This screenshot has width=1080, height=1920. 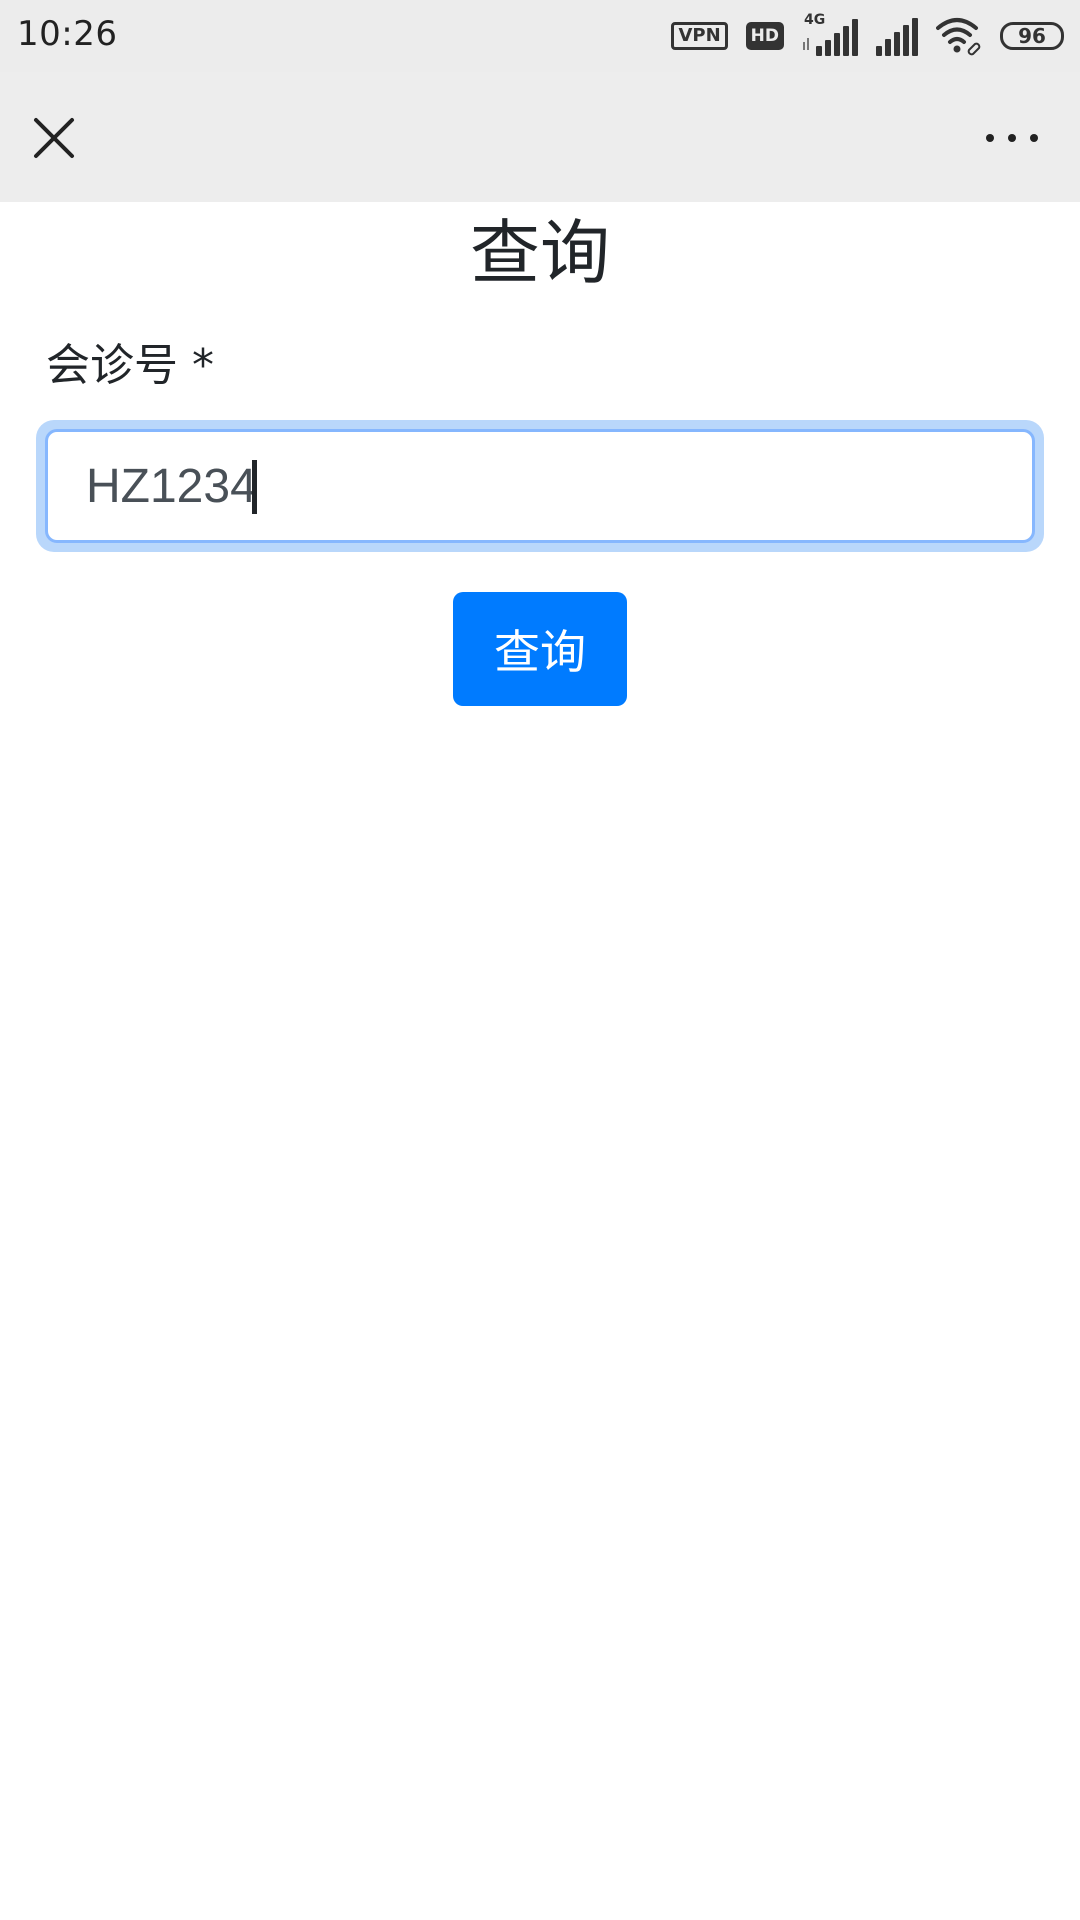 What do you see at coordinates (130, 365) in the screenshot?
I see `consultation-number-label: 会诊号 *` at bounding box center [130, 365].